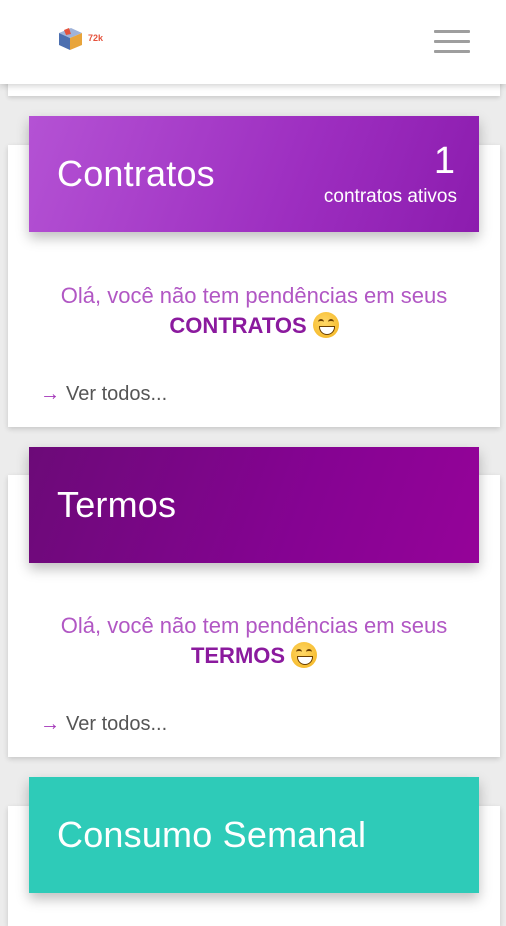 The height and width of the screenshot is (926, 506). I want to click on header-title: Consumo Semanal, so click(212, 834).